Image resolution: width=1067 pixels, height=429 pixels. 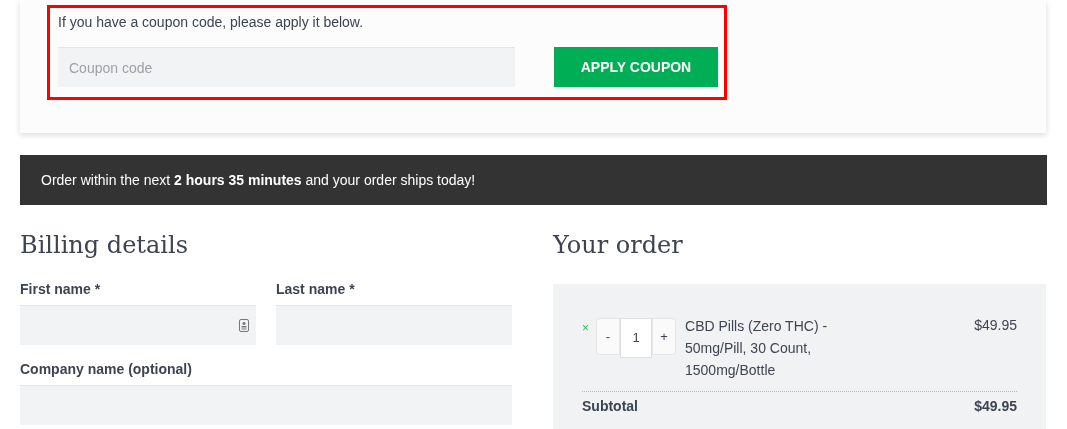 I want to click on decrease-button: -, so click(x=608, y=336).